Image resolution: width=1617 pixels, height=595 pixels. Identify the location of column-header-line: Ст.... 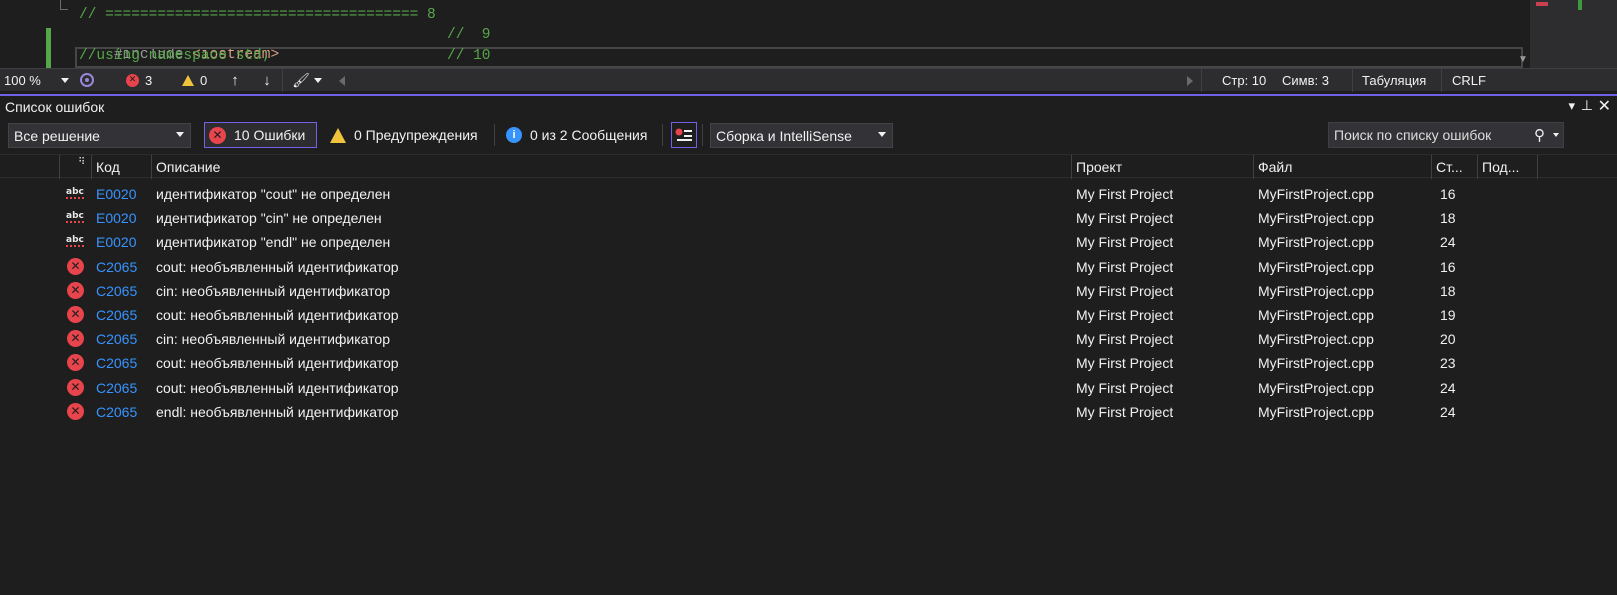
(1455, 167).